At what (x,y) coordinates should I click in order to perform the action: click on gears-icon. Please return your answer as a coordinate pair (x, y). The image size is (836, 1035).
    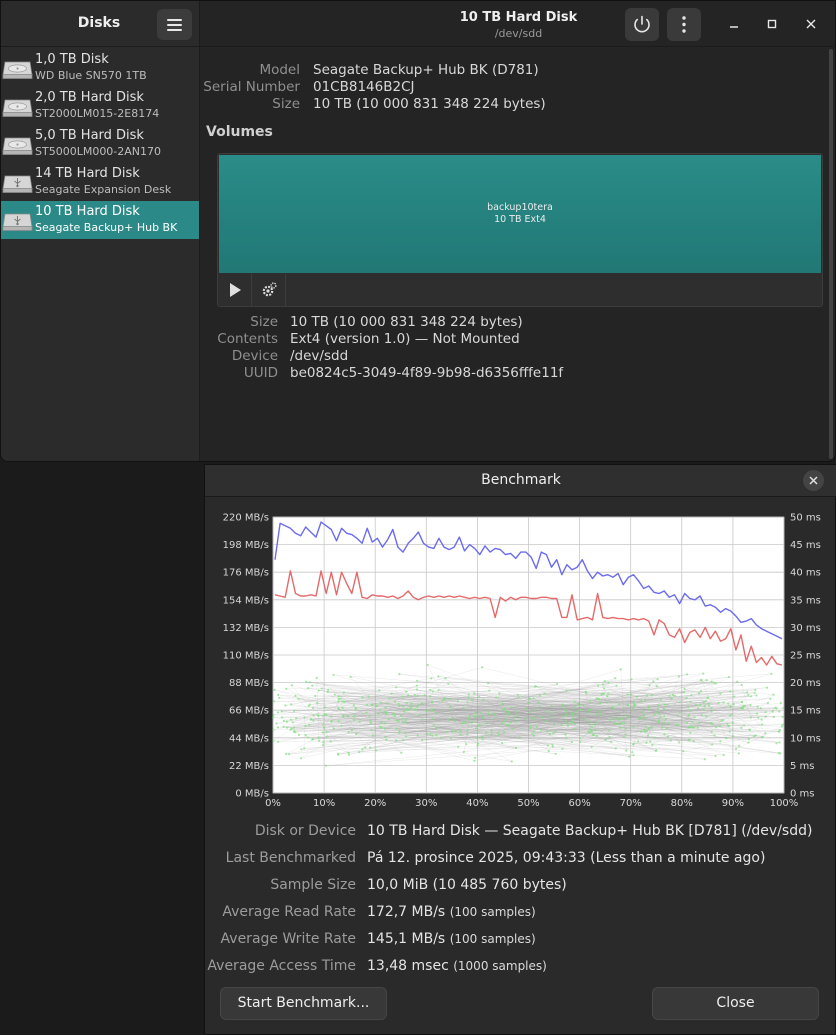
    Looking at the image, I should click on (269, 289).